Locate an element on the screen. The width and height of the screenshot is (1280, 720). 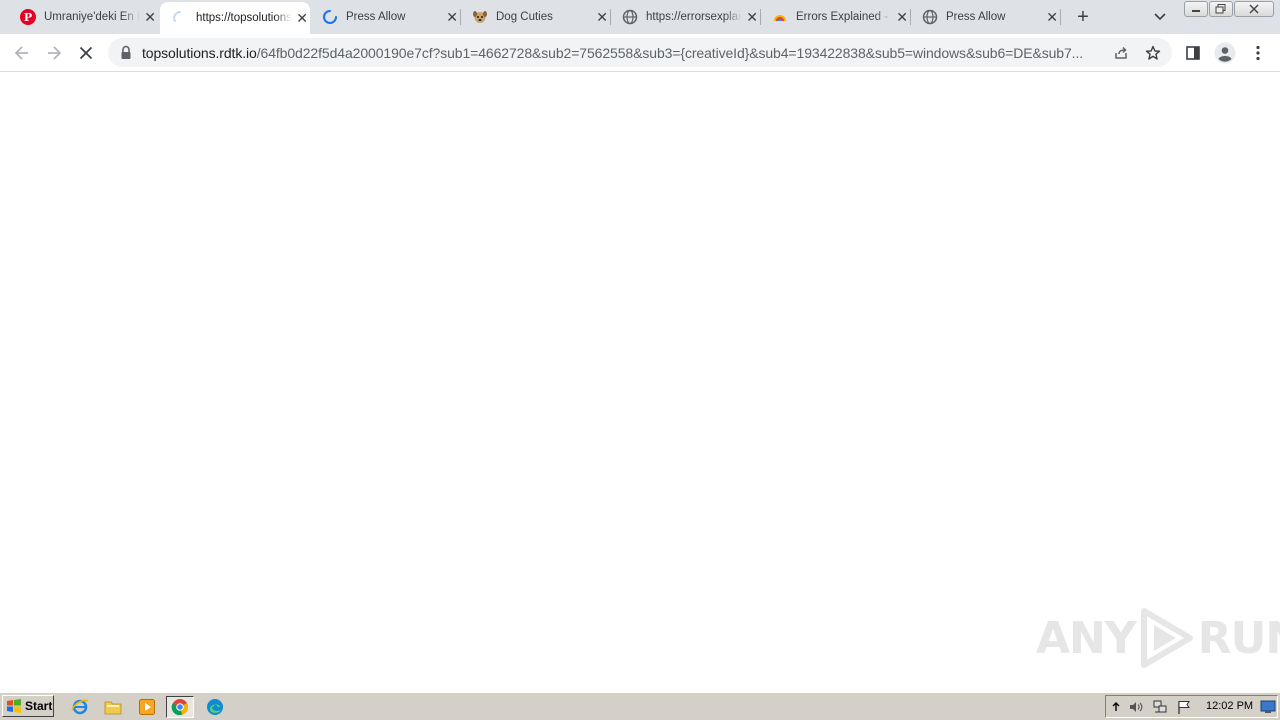
internet-explorer-icon is located at coordinates (80, 707).